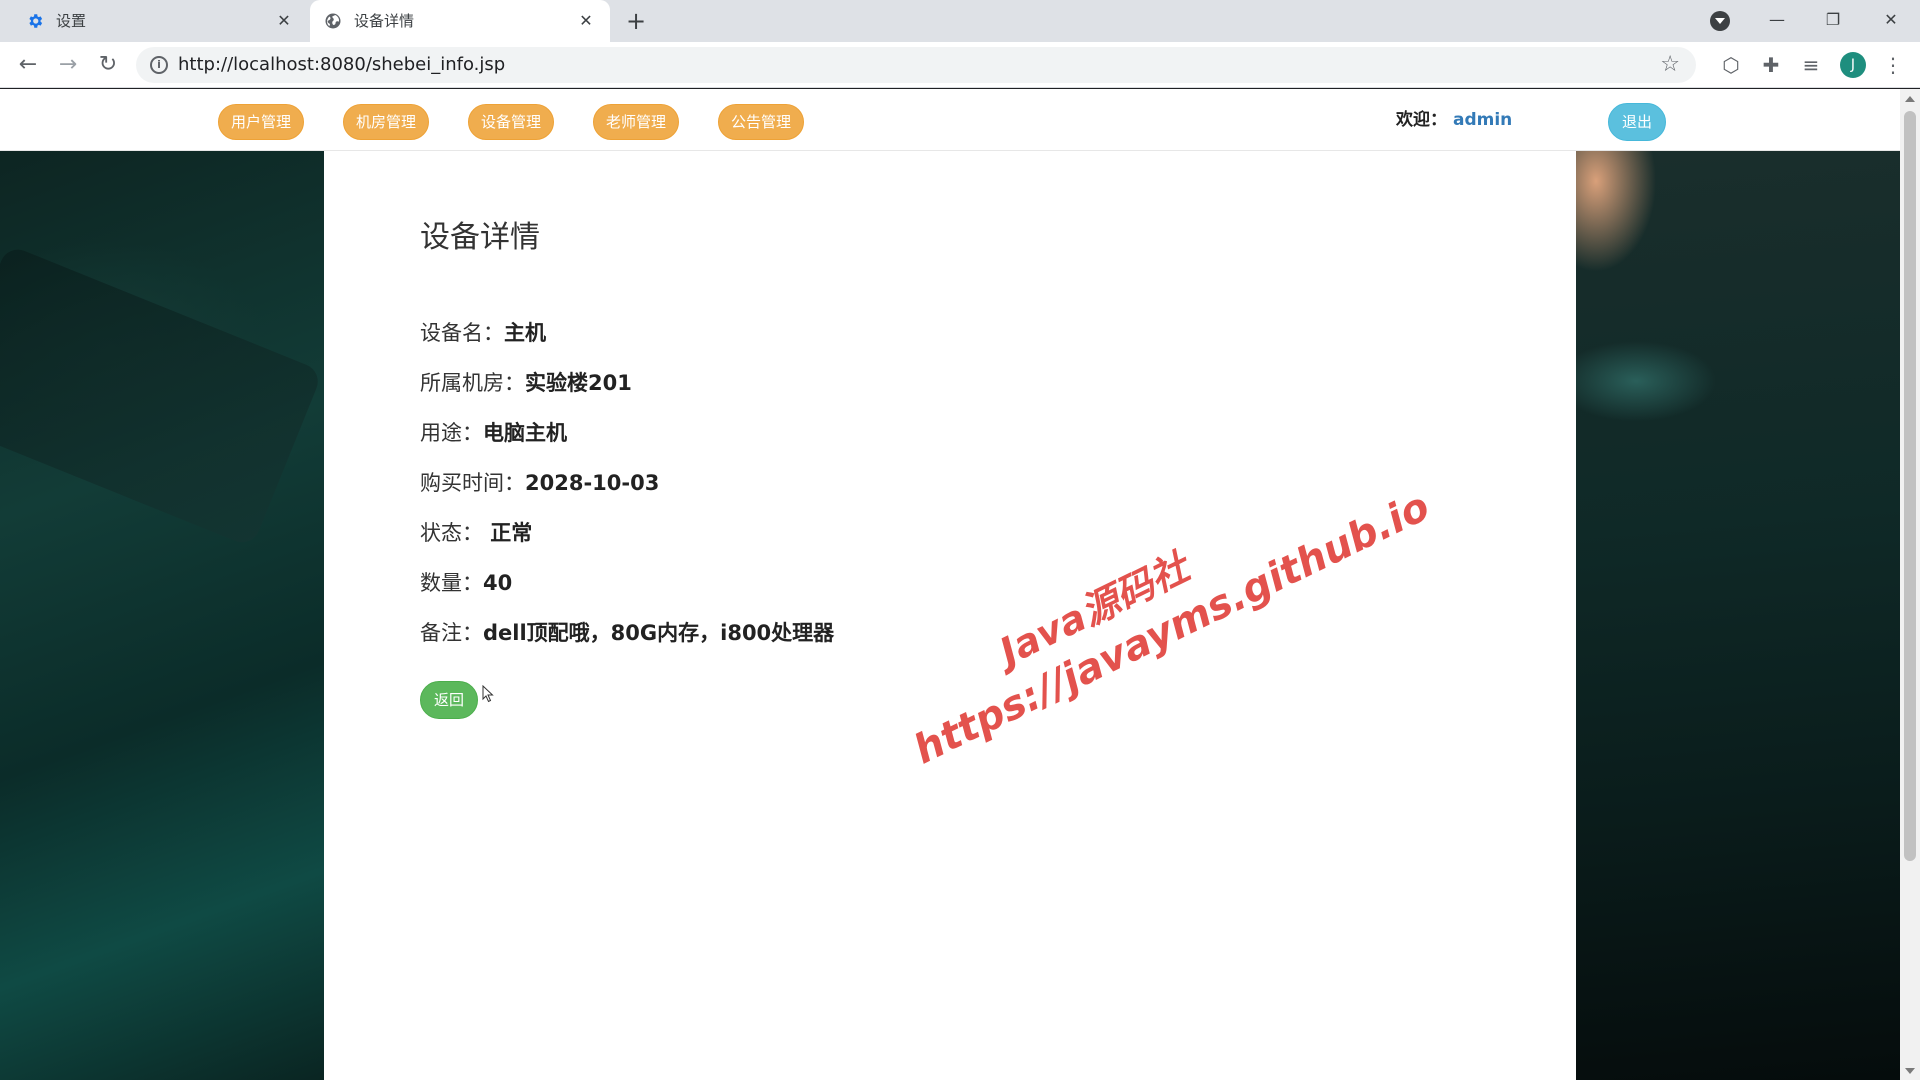 This screenshot has height=1080, width=1920. Describe the element at coordinates (1891, 20) in the screenshot. I see `window-close-icon: ✕` at that location.